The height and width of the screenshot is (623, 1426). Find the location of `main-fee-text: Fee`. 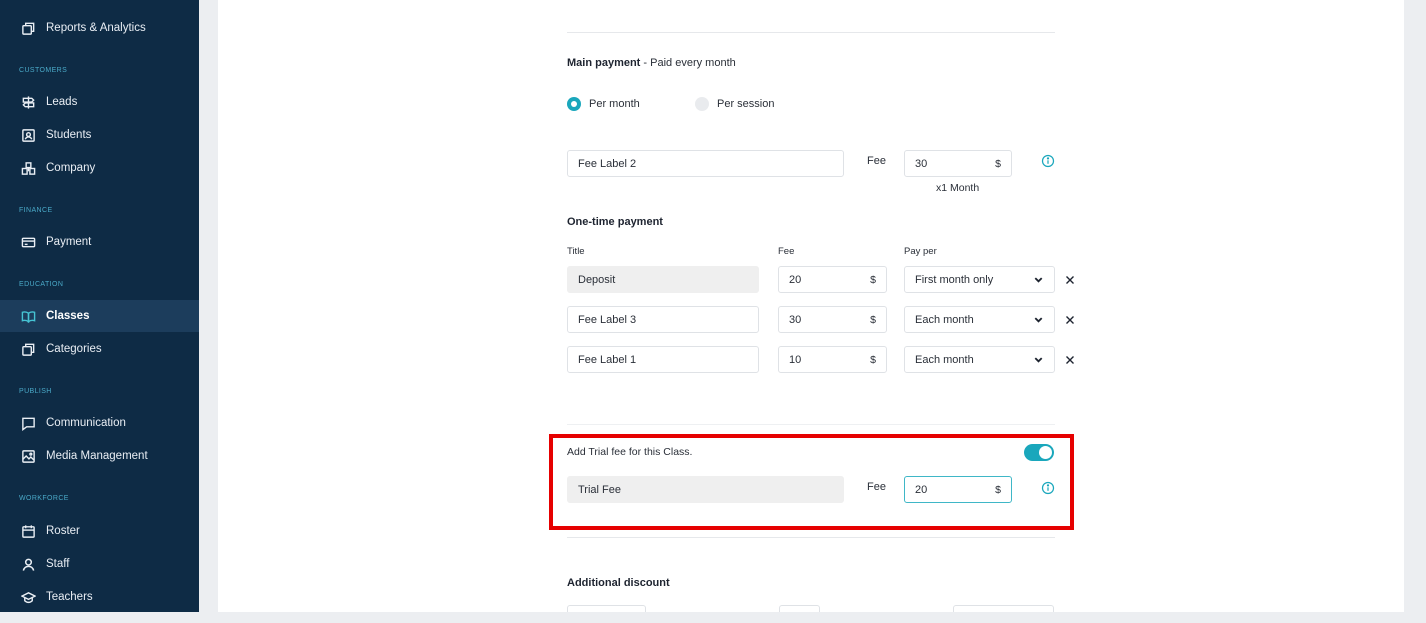

main-fee-text: Fee is located at coordinates (876, 161).